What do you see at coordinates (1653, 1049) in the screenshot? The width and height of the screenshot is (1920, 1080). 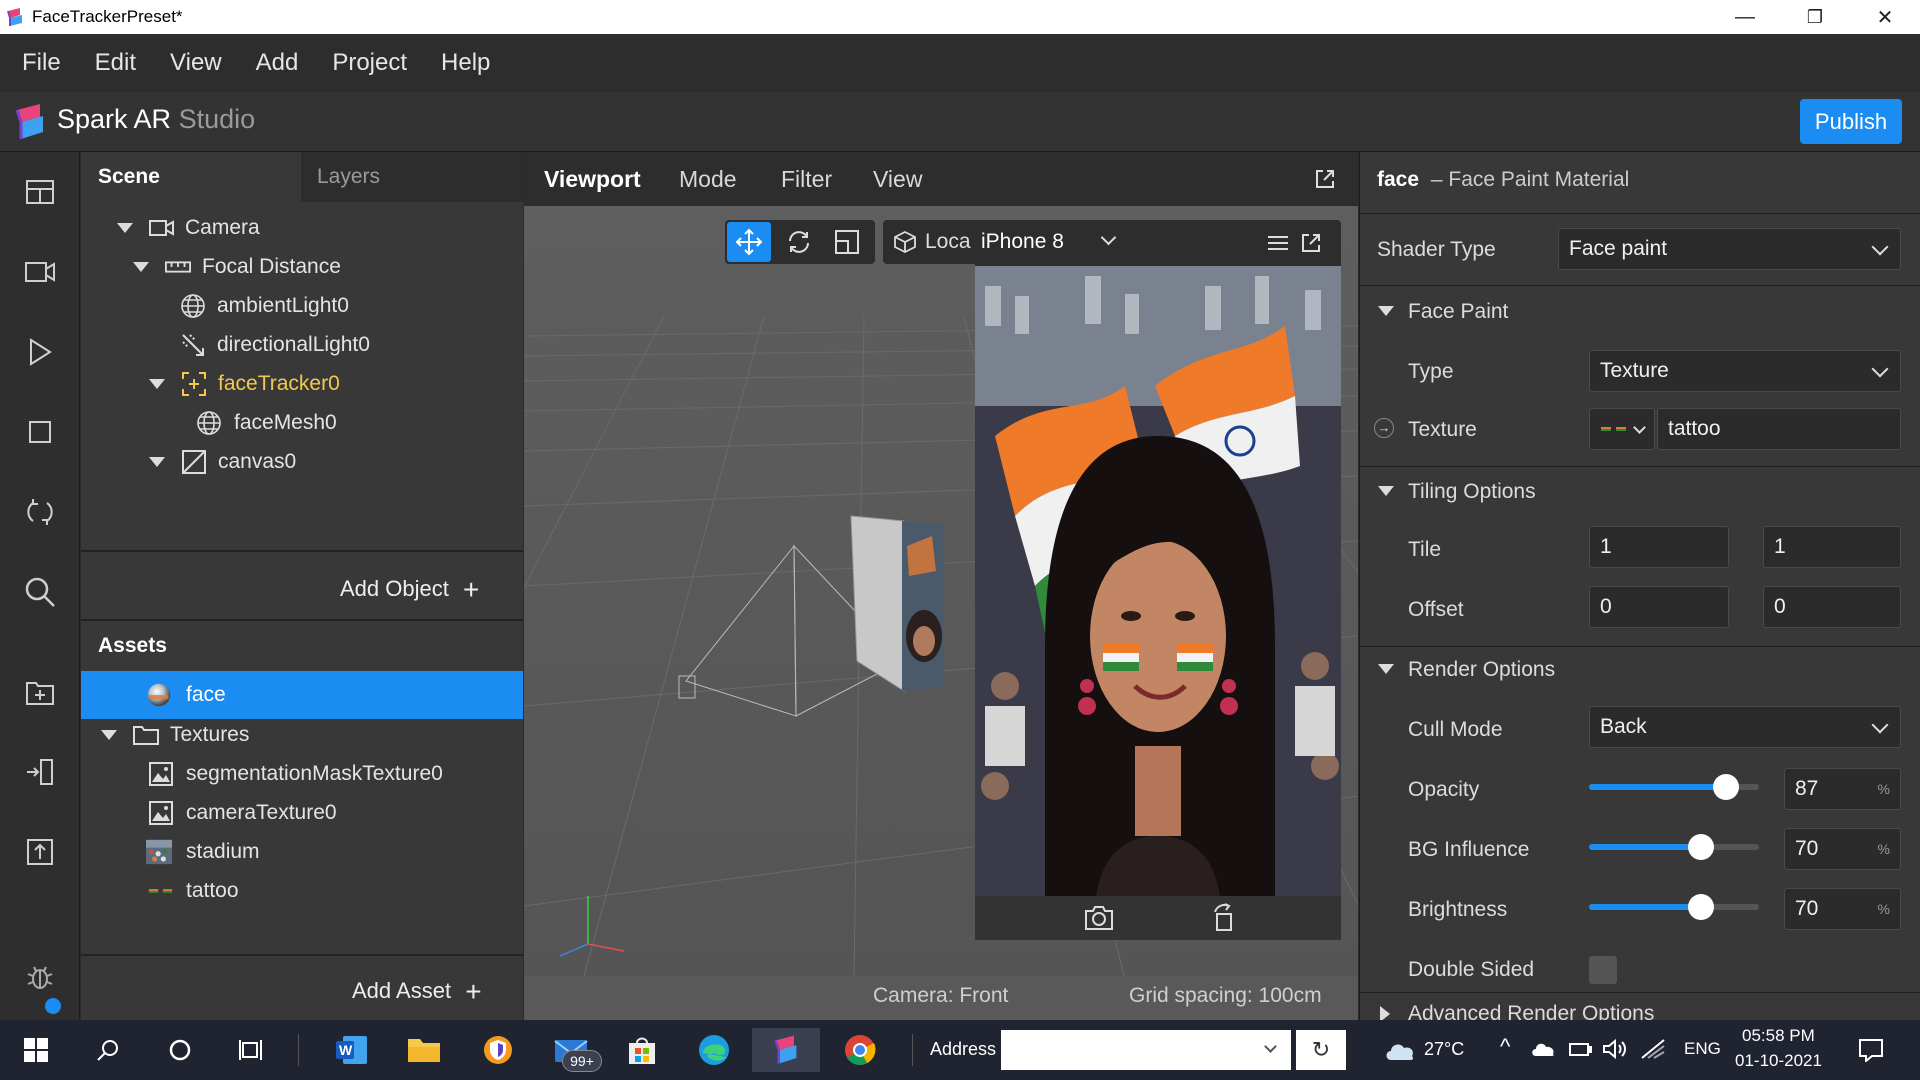 I see `wifi-icon` at bounding box center [1653, 1049].